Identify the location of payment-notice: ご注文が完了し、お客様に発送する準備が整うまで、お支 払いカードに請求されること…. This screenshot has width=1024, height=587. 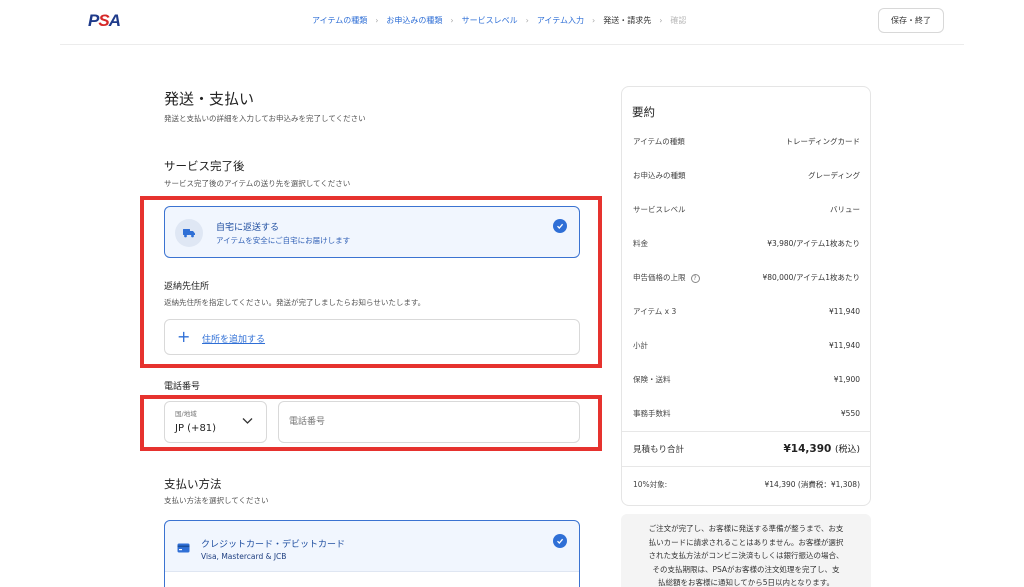
(746, 550).